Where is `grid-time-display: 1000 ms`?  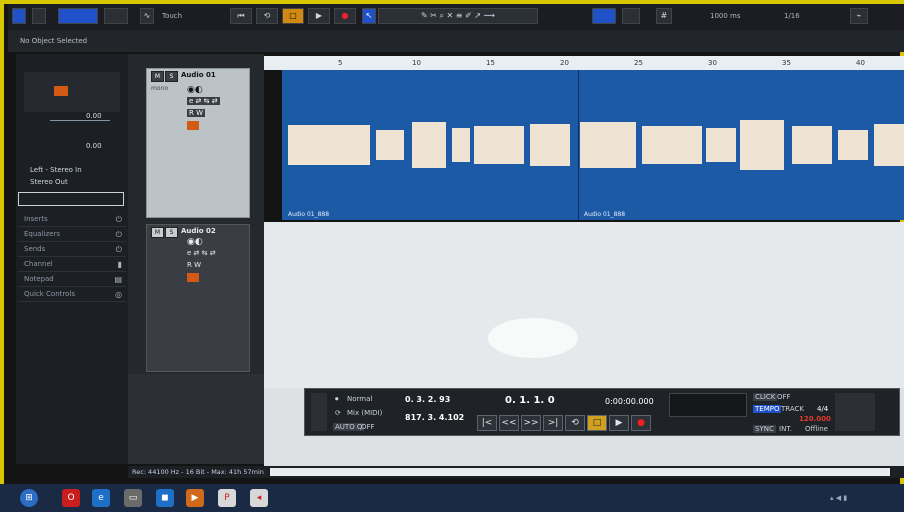 grid-time-display: 1000 ms is located at coordinates (725, 16).